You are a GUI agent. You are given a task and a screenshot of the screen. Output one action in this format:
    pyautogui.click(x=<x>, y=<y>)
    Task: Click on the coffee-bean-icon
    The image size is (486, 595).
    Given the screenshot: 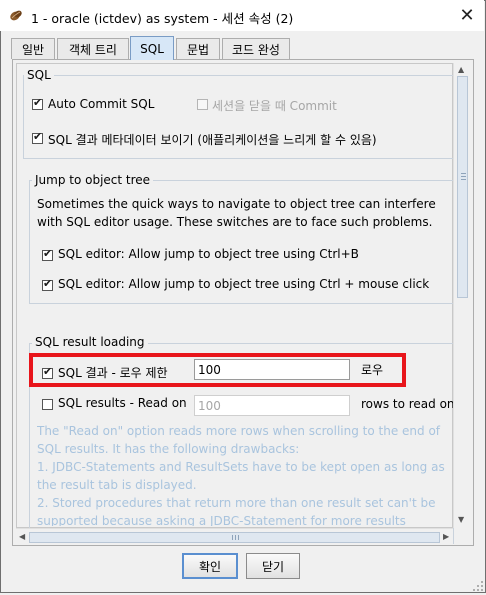 What is the action you would take?
    pyautogui.click(x=16, y=15)
    